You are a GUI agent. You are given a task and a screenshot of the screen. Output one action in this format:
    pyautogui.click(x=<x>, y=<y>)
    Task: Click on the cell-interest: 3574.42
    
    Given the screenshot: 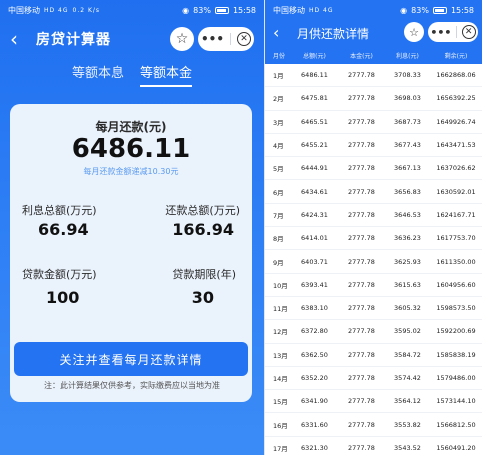 What is the action you would take?
    pyautogui.click(x=407, y=378)
    